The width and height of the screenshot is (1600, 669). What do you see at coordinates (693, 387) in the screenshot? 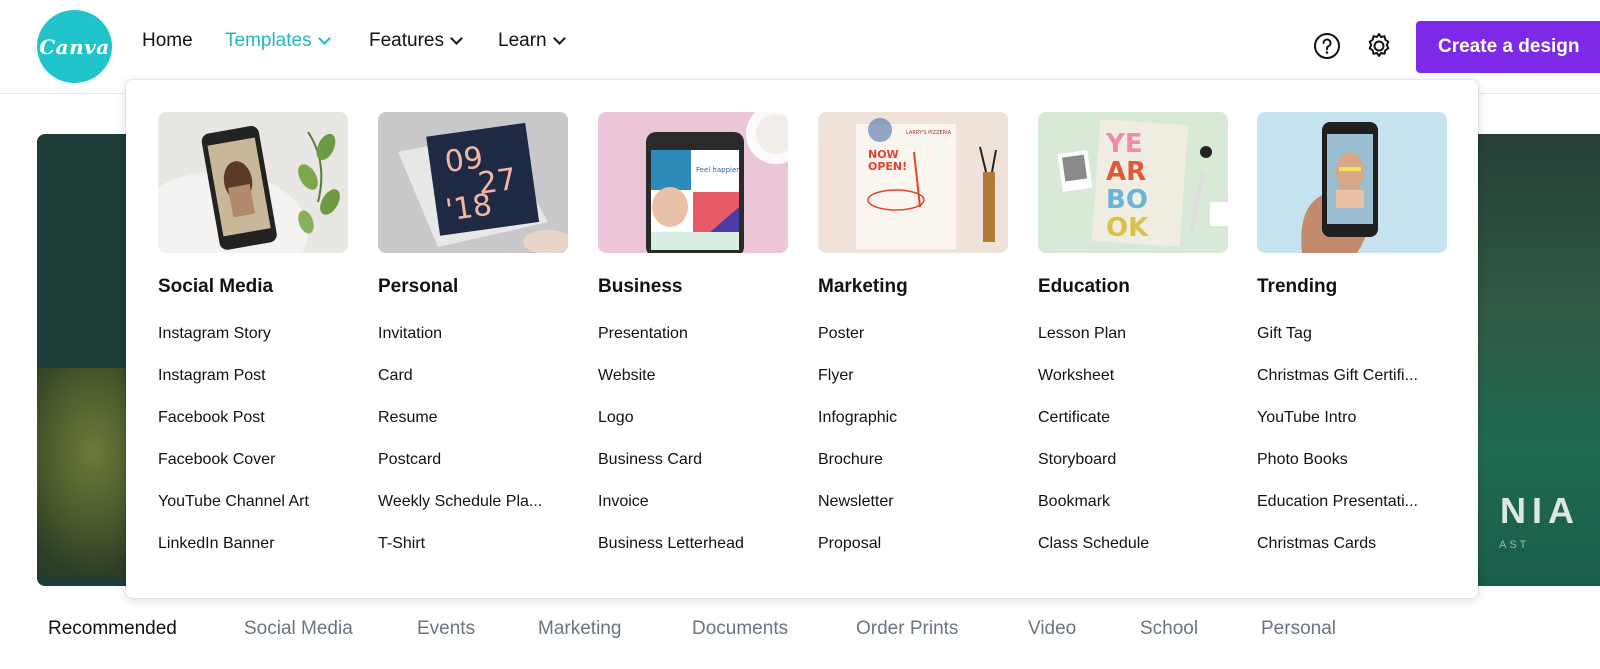
I see `template-link: Website` at bounding box center [693, 387].